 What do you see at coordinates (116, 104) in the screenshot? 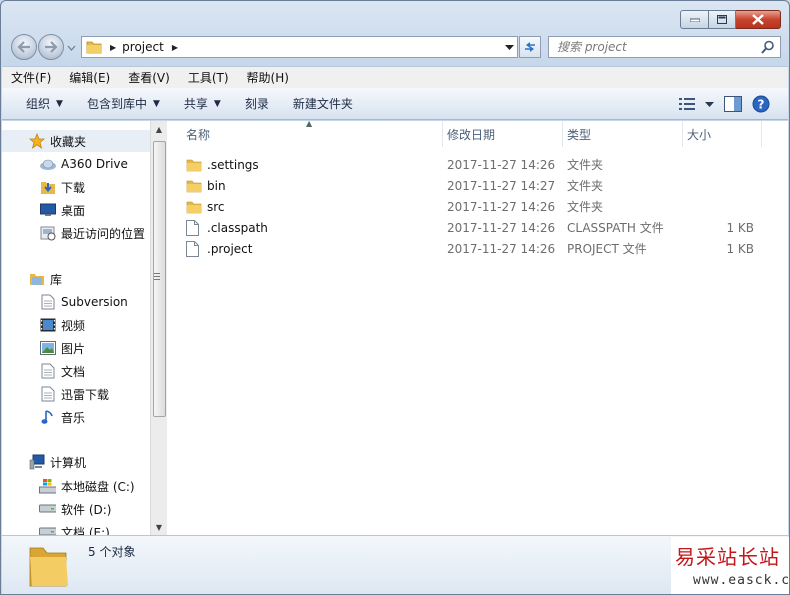
I see `include-library-label: 包含到库中` at bounding box center [116, 104].